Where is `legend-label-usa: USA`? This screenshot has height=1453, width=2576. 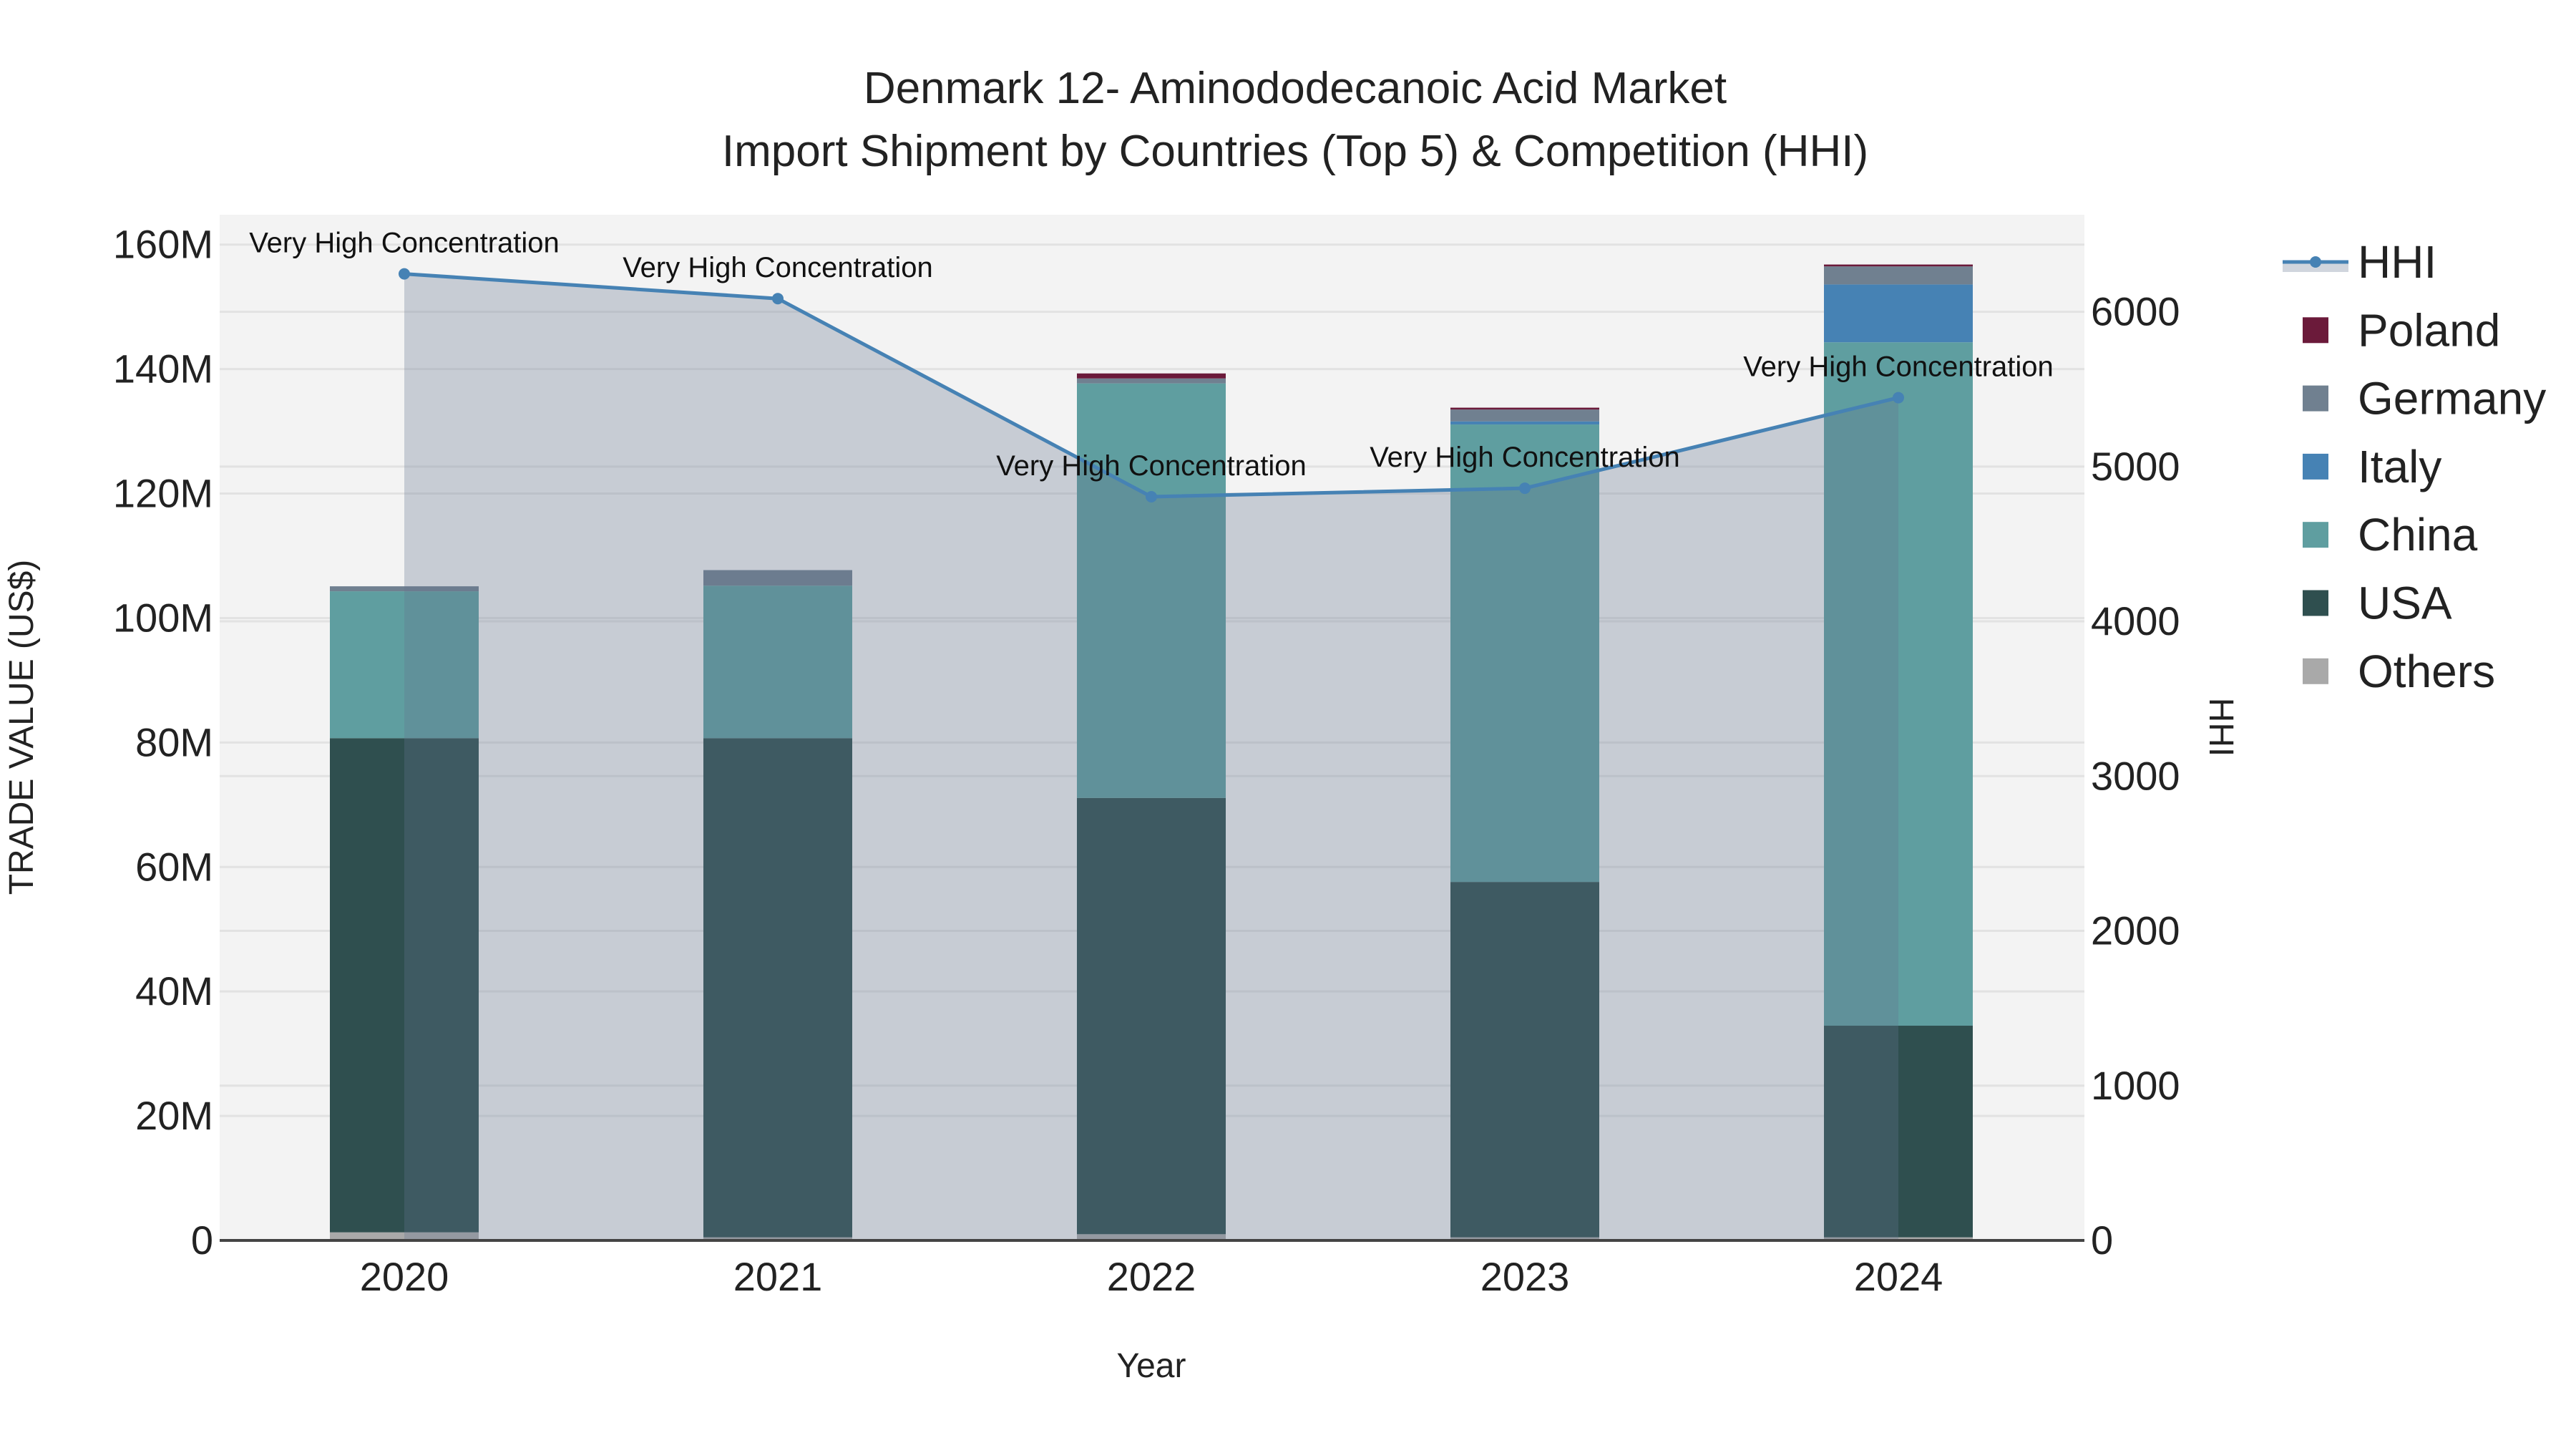 legend-label-usa: USA is located at coordinates (2405, 603).